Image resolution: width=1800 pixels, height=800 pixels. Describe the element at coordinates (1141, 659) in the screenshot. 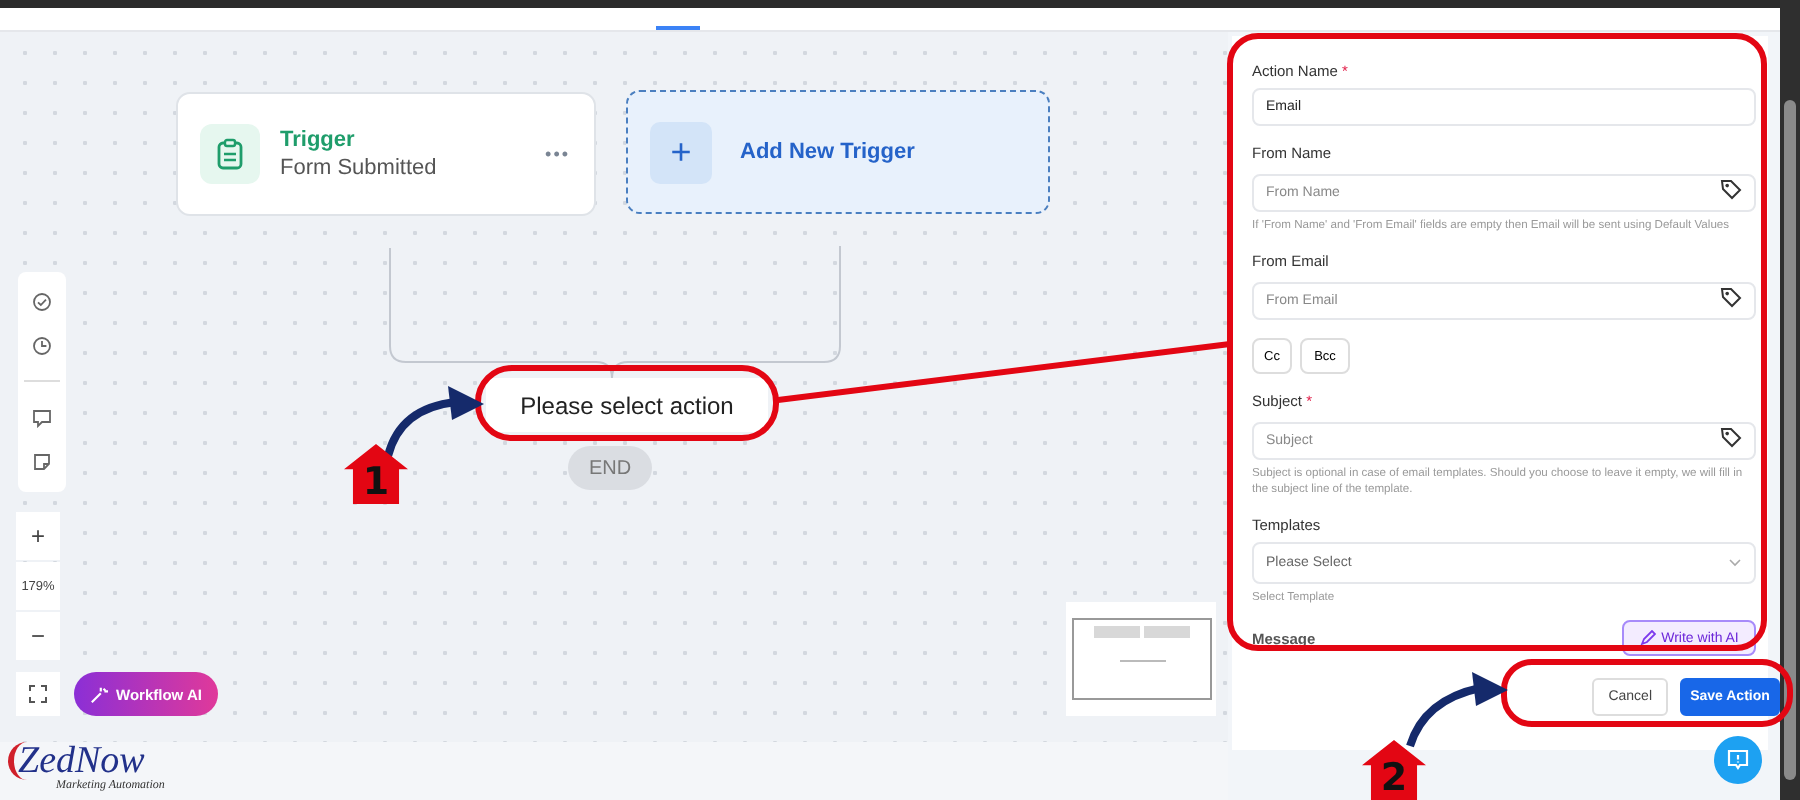

I see `minimap` at that location.